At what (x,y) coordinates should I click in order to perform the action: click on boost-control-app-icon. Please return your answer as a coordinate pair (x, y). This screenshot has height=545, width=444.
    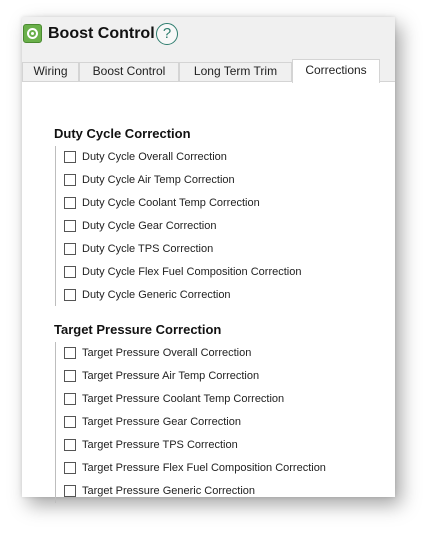
    Looking at the image, I should click on (32, 33).